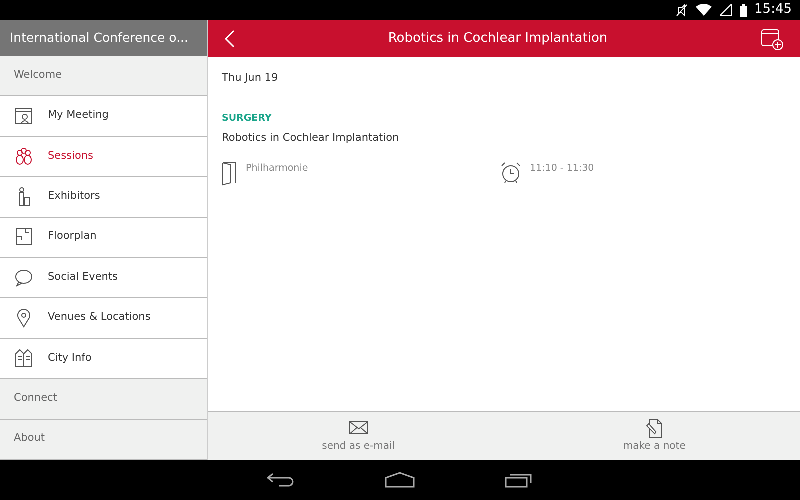  Describe the element at coordinates (704, 10) in the screenshot. I see `wifi-icon` at that location.